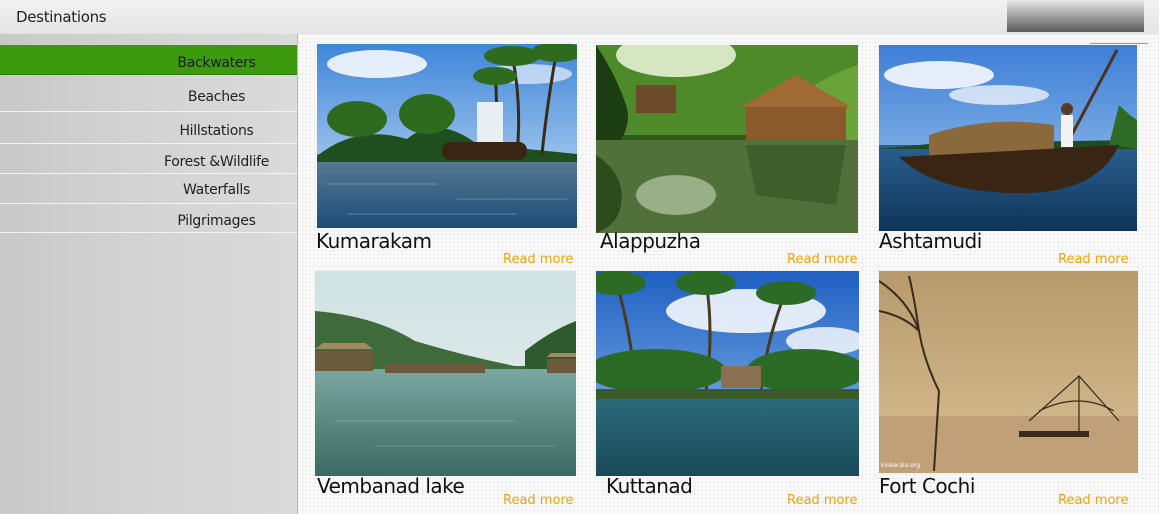 Image resolution: width=1159 pixels, height=514 pixels. Describe the element at coordinates (727, 373) in the screenshot. I see `kuttanad-photo` at that location.